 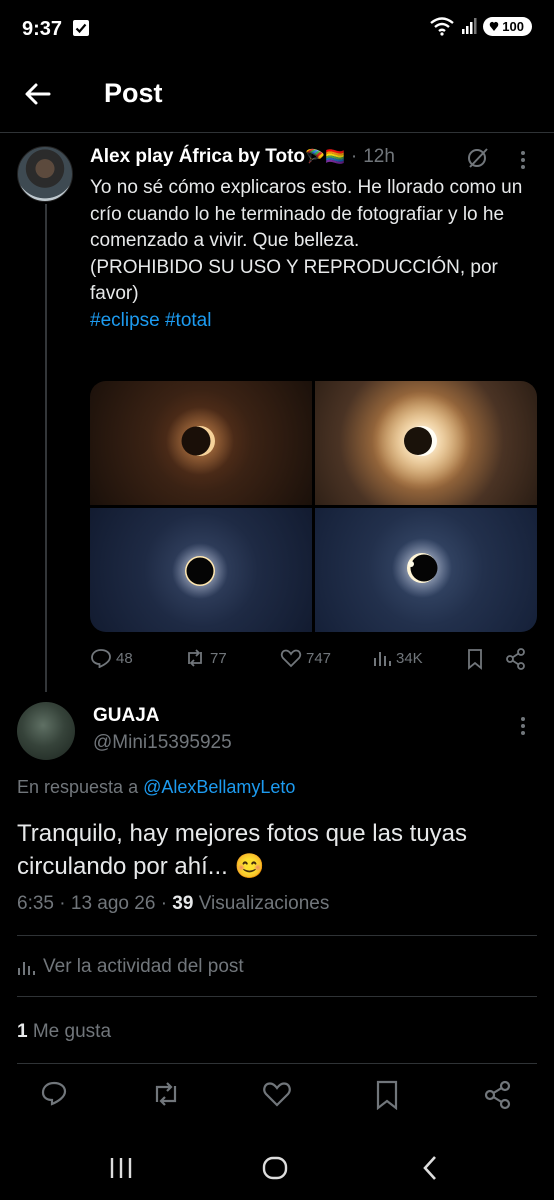 What do you see at coordinates (162, 743) in the screenshot?
I see `reply-author-handle: @Mini15395925` at bounding box center [162, 743].